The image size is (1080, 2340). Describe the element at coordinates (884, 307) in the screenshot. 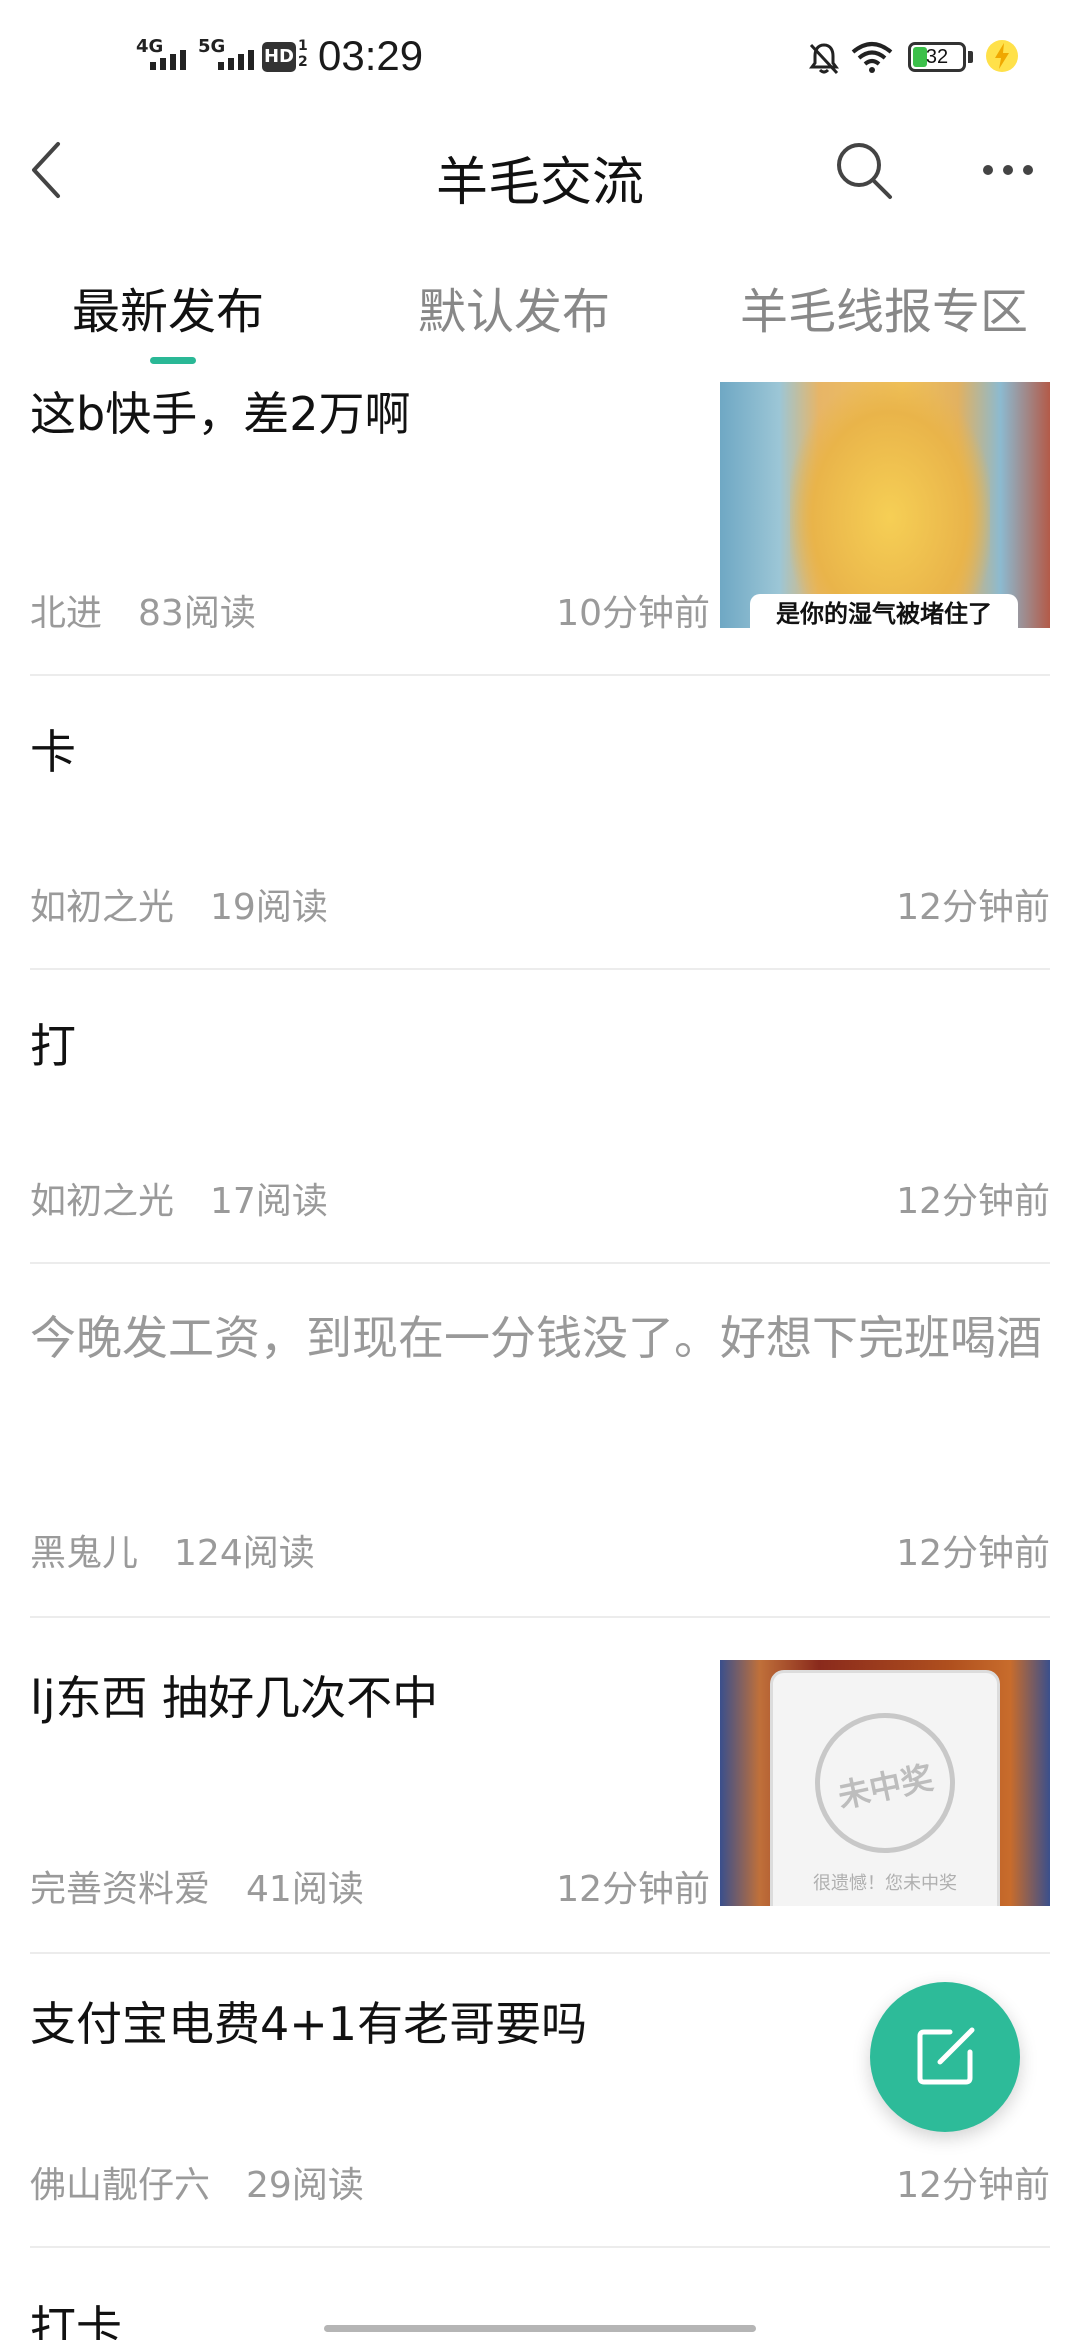

I see `tab-deals-zone: 羊毛线报专区` at that location.